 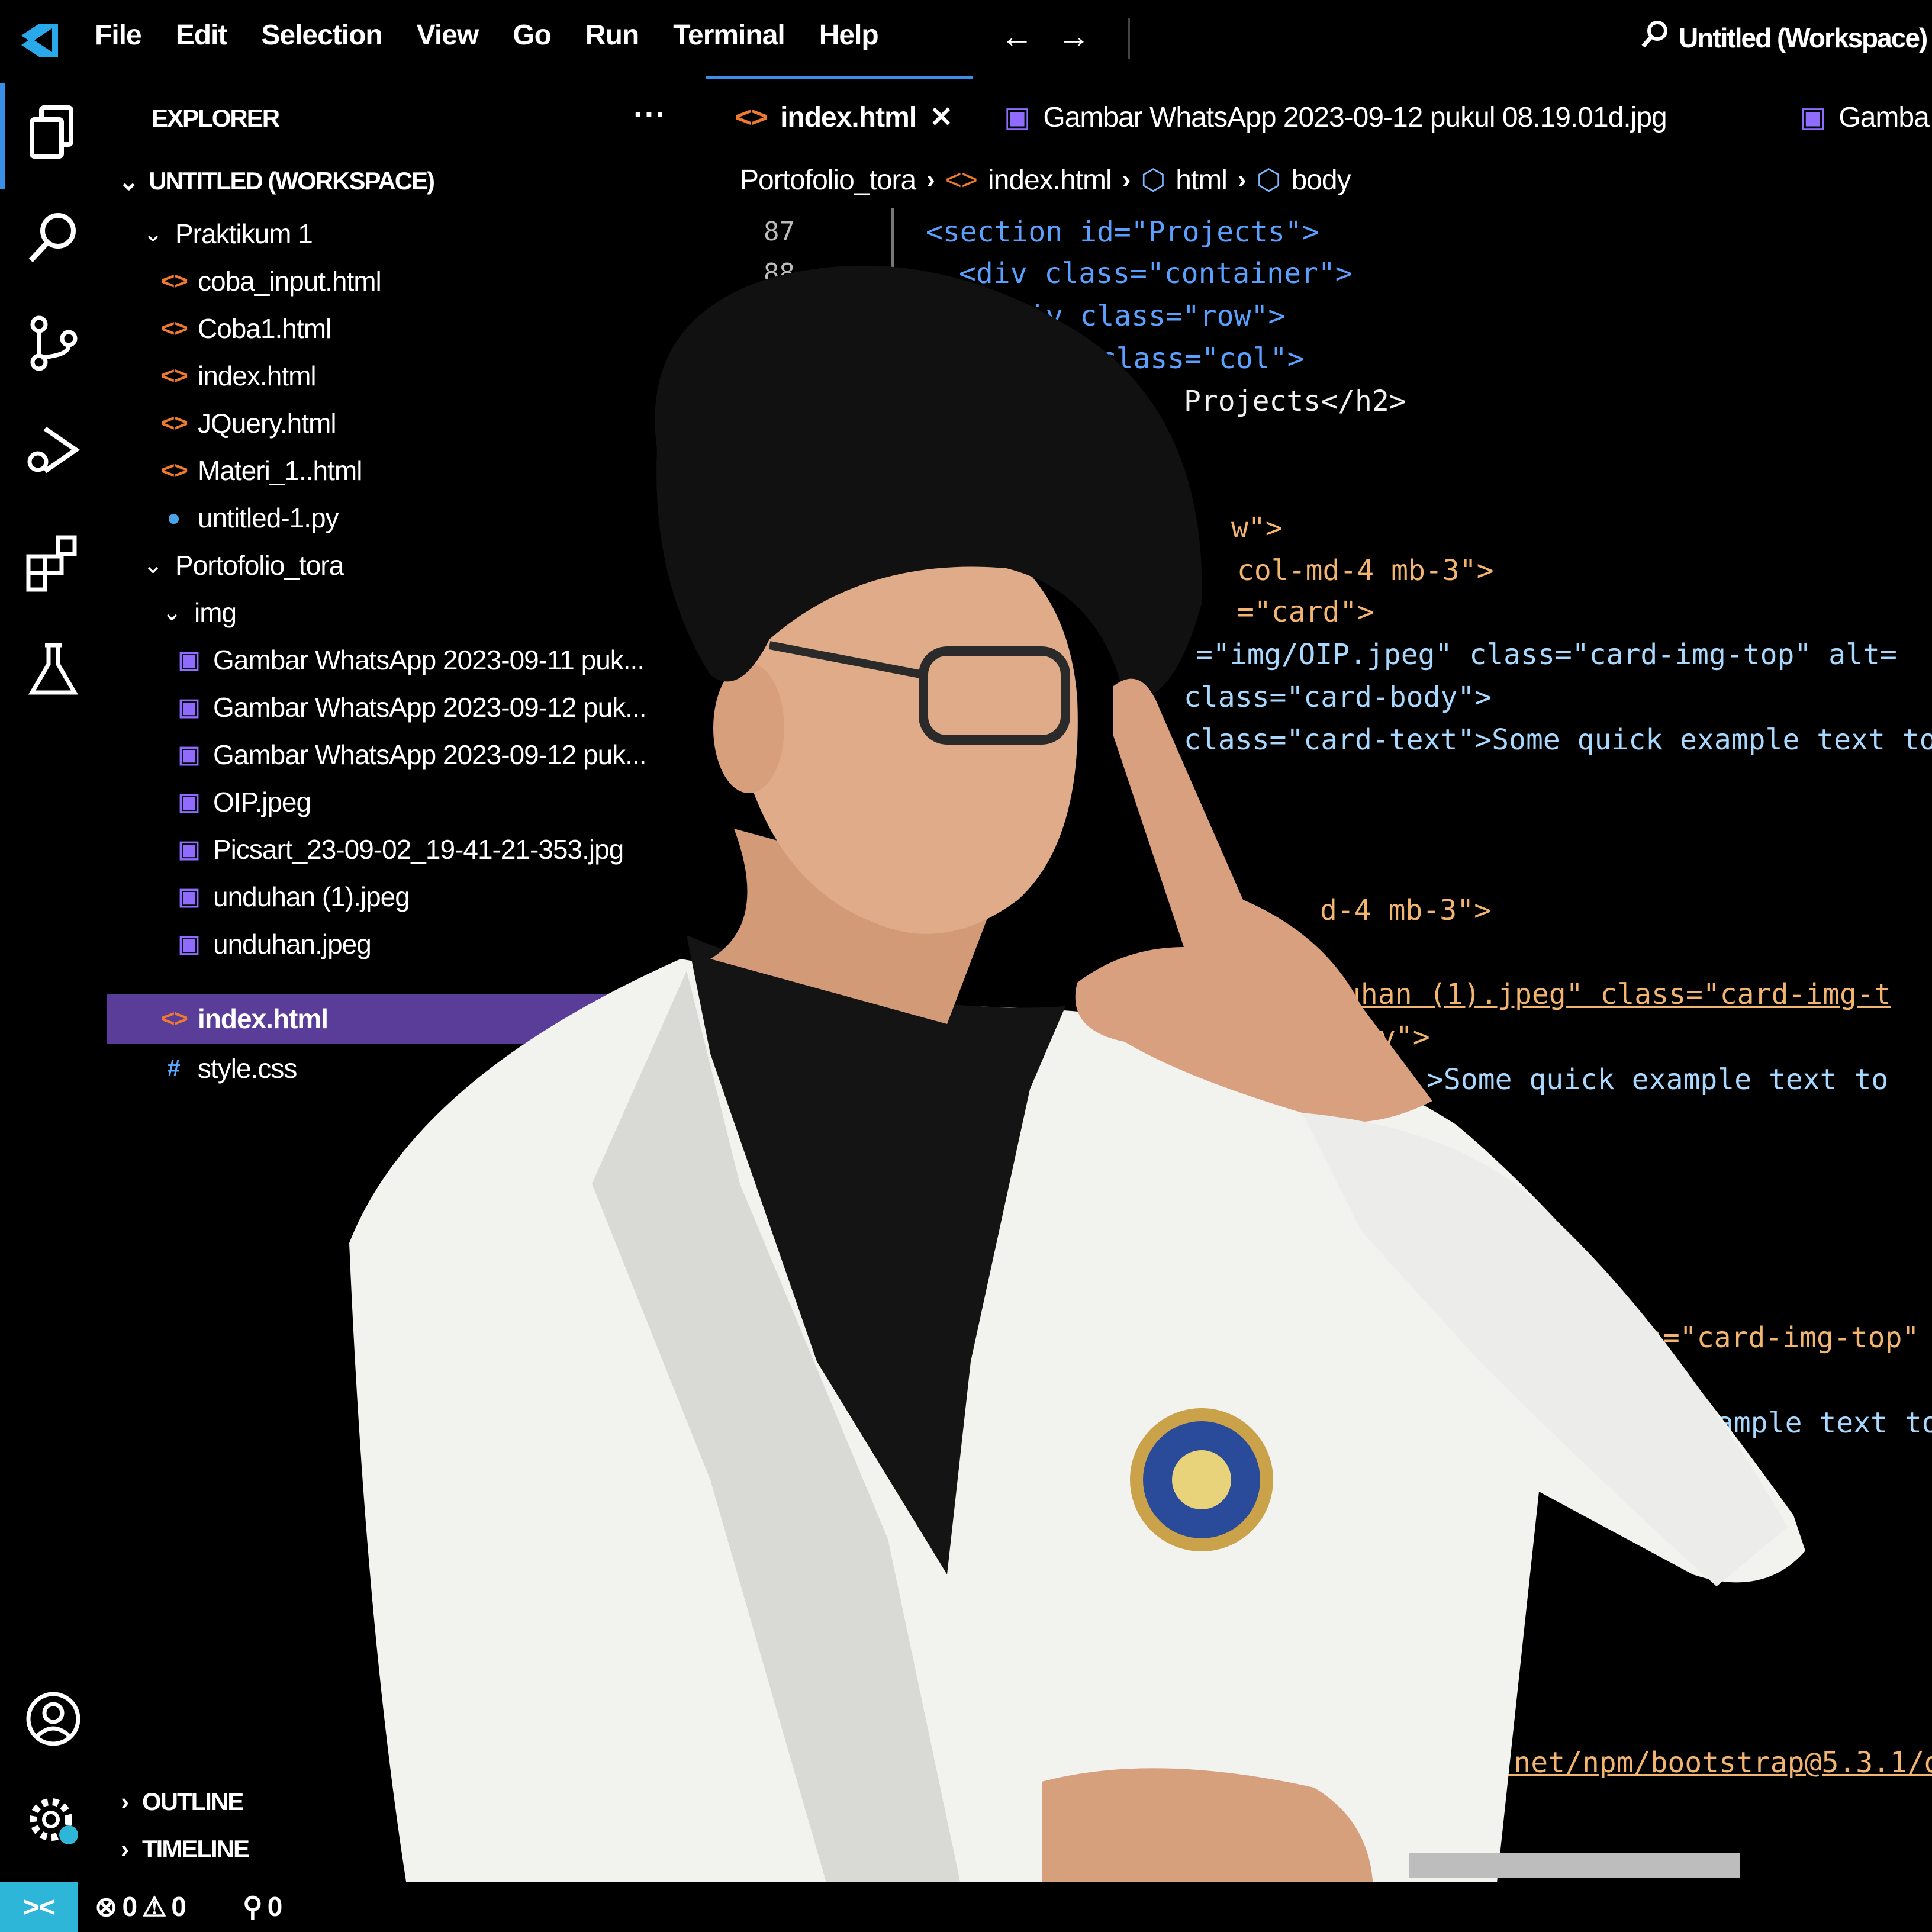 What do you see at coordinates (1156, 274) in the screenshot?
I see `code-line: <div class="container">` at bounding box center [1156, 274].